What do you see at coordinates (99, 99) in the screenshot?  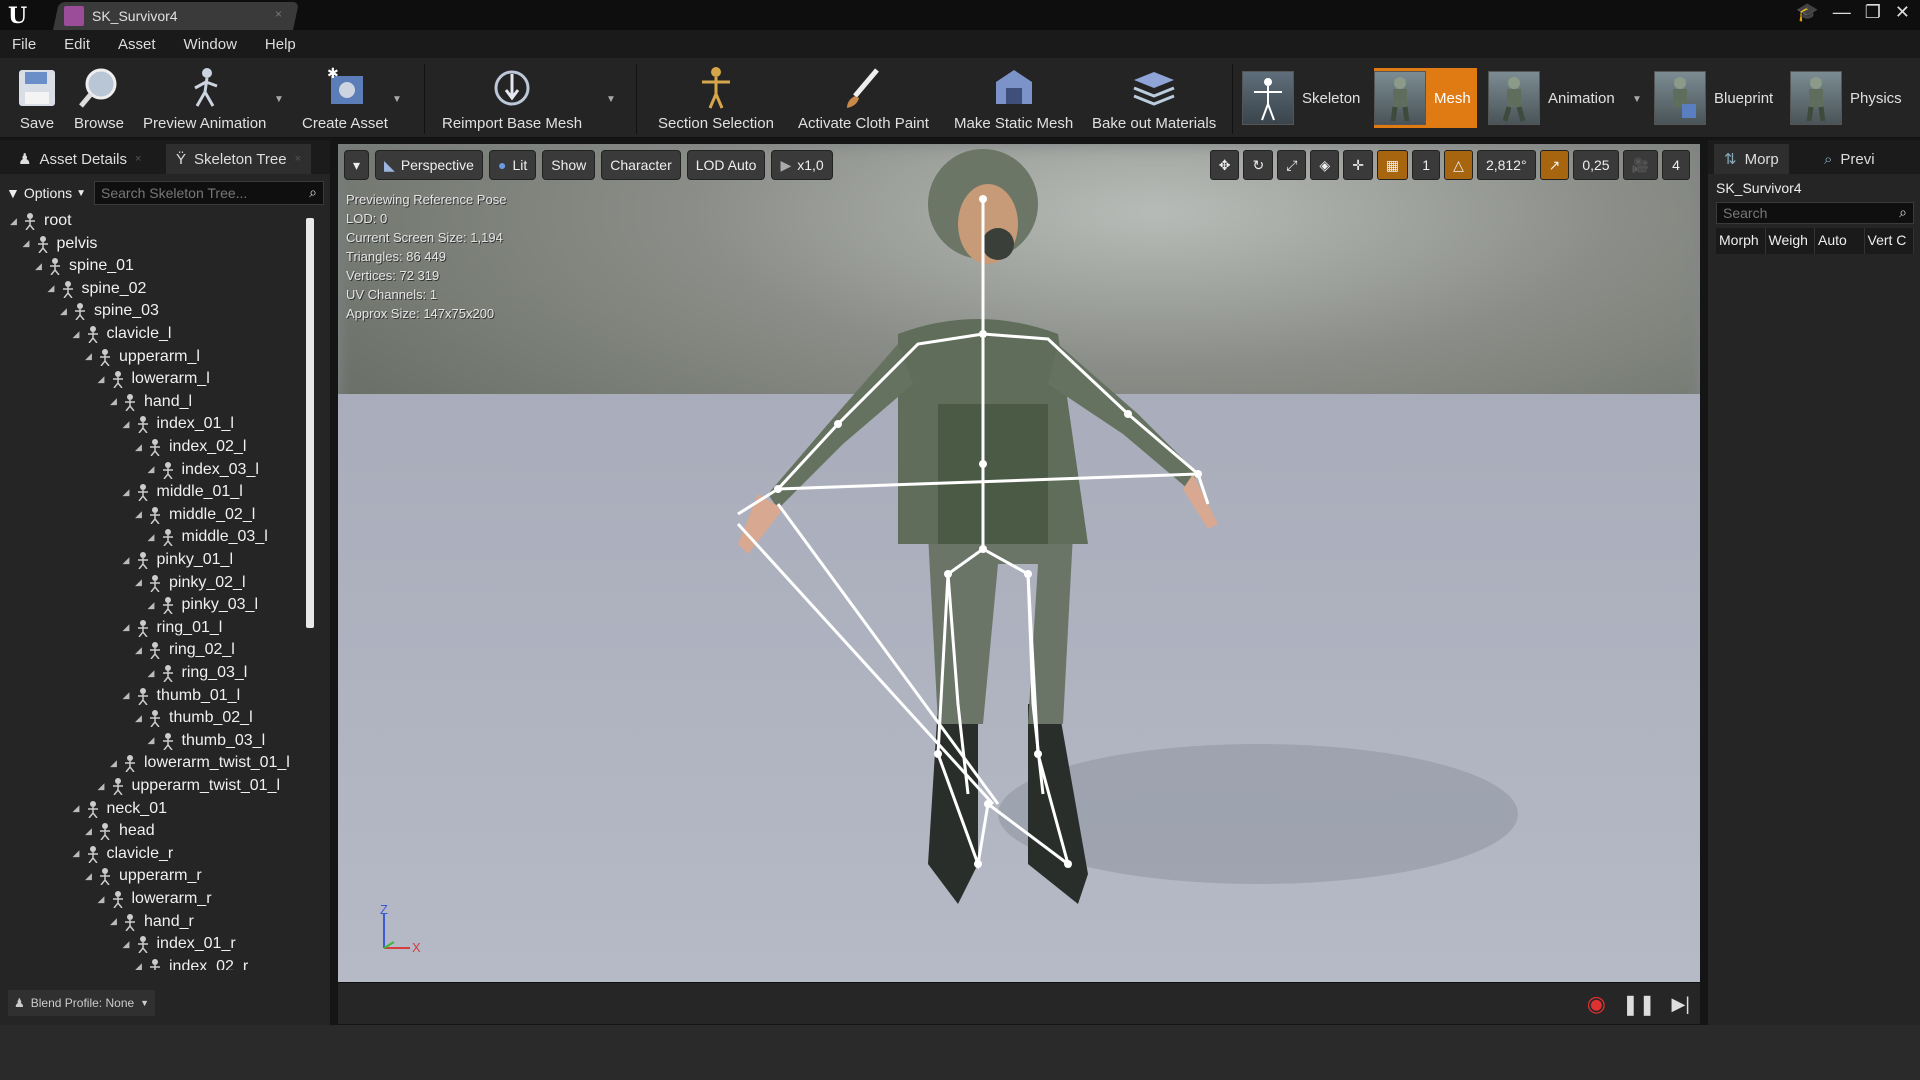 I see `browse-button: Browse` at bounding box center [99, 99].